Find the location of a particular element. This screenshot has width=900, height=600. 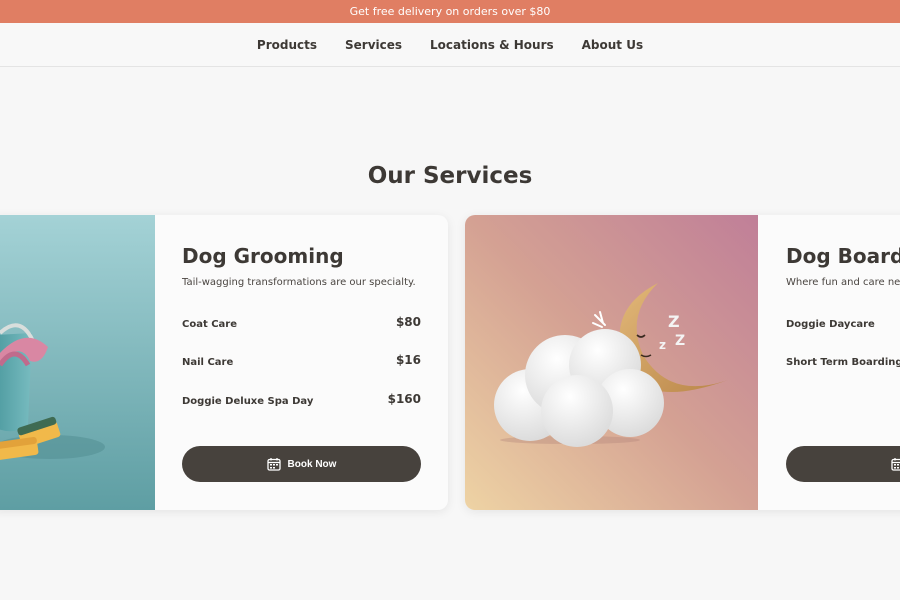

book-now-button: B is located at coordinates (843, 464).